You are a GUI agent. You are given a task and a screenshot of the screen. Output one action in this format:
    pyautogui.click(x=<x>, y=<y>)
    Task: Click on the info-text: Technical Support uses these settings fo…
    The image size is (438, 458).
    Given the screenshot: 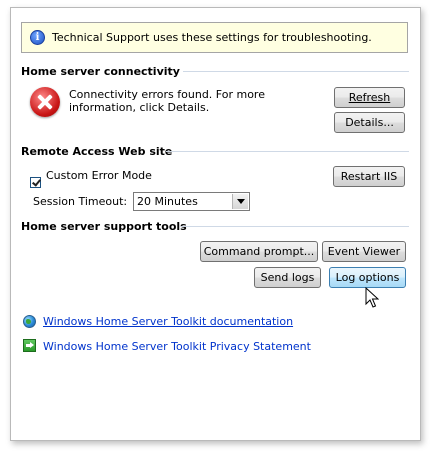 What is the action you would take?
    pyautogui.click(x=212, y=37)
    